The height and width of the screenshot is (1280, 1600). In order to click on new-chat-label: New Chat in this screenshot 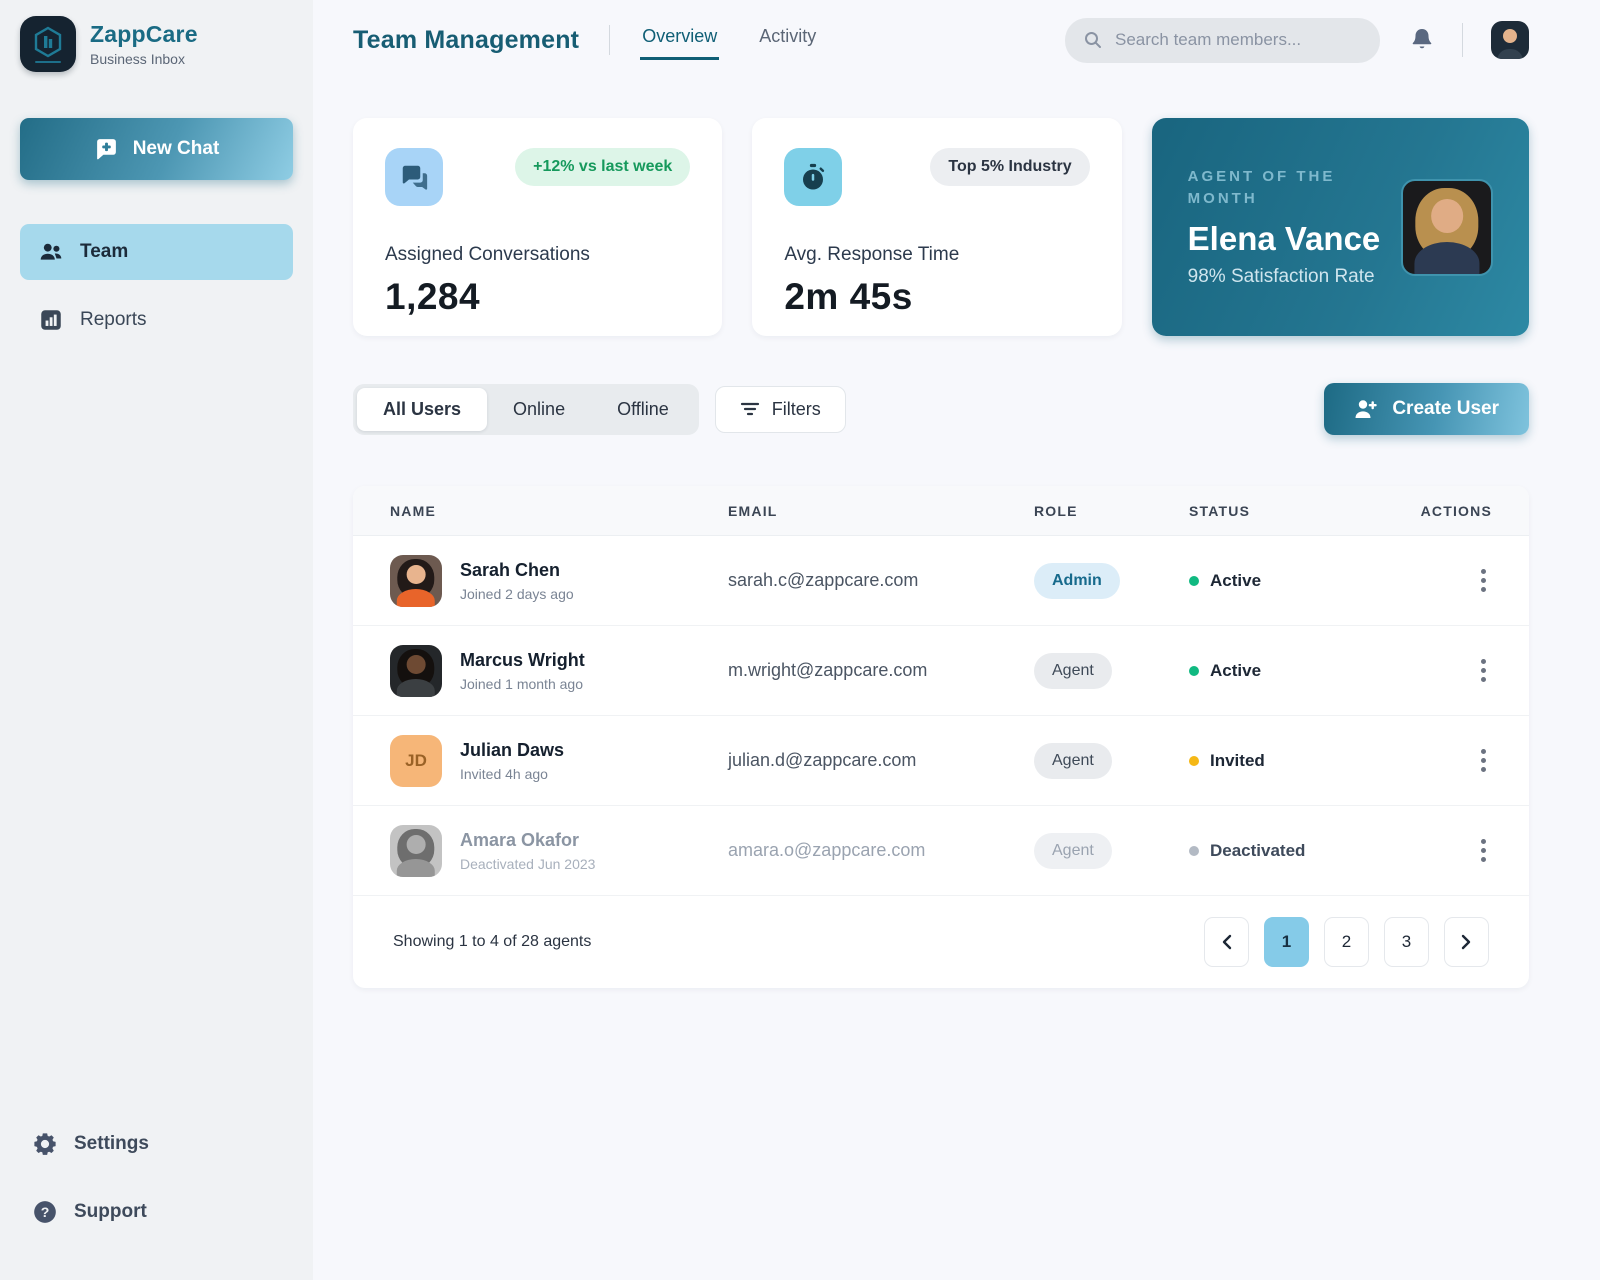, I will do `click(176, 148)`.